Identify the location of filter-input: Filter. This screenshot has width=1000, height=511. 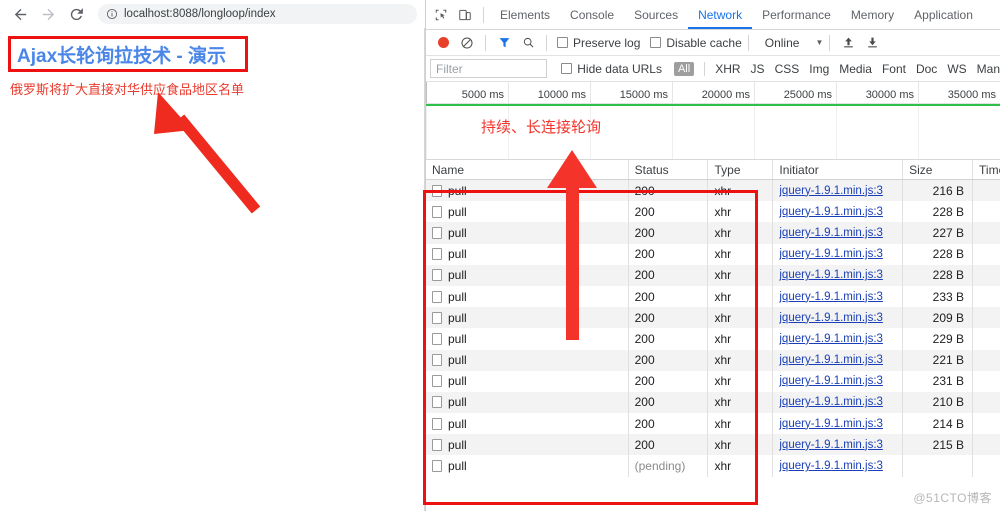
(489, 68).